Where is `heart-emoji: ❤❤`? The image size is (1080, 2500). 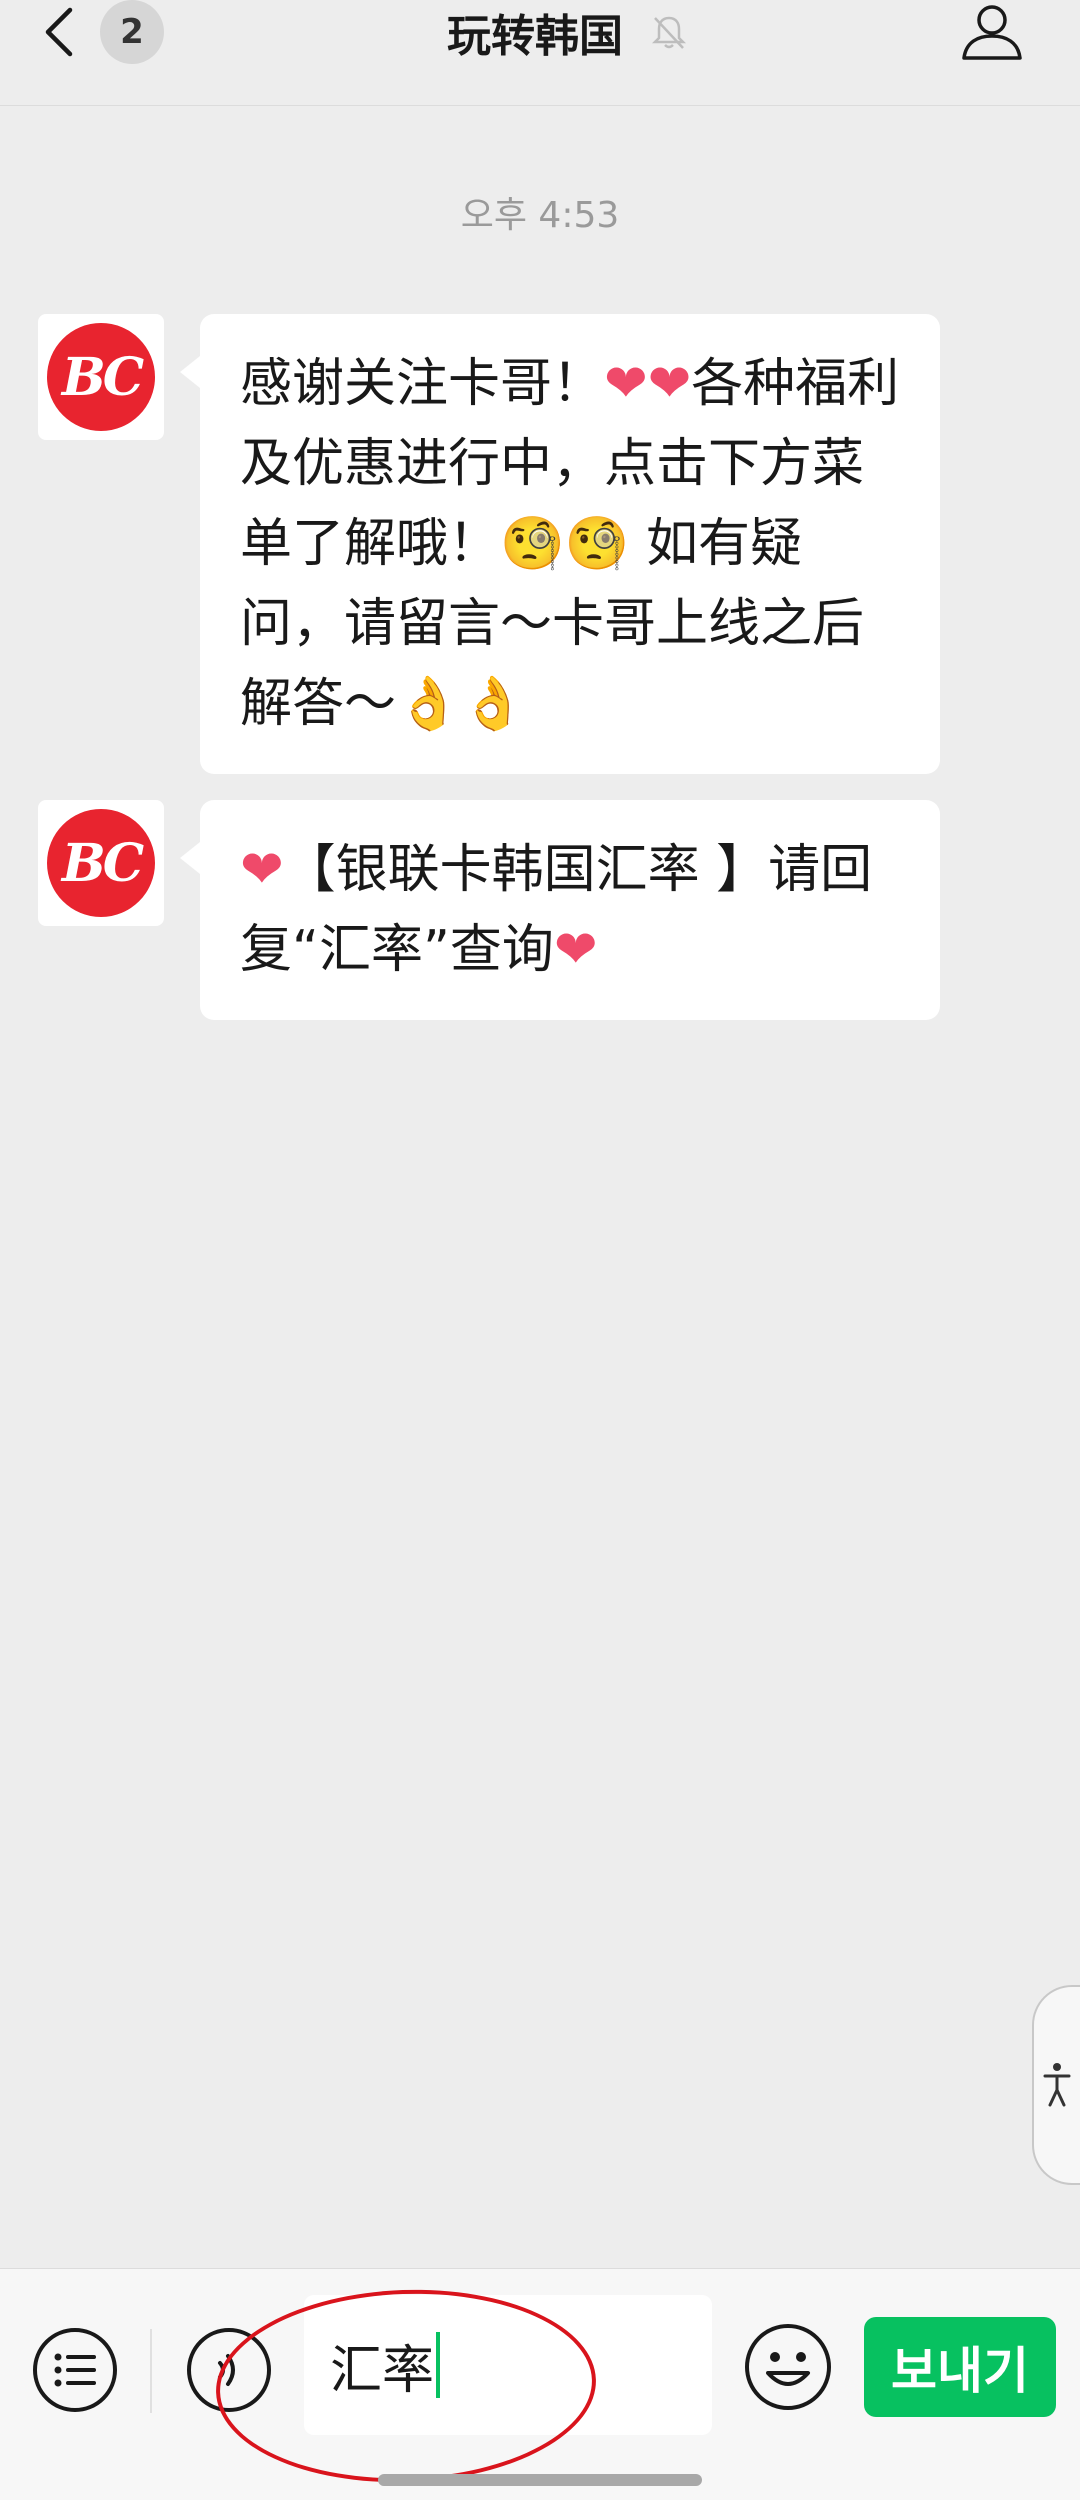 heart-emoji: ❤❤ is located at coordinates (648, 384).